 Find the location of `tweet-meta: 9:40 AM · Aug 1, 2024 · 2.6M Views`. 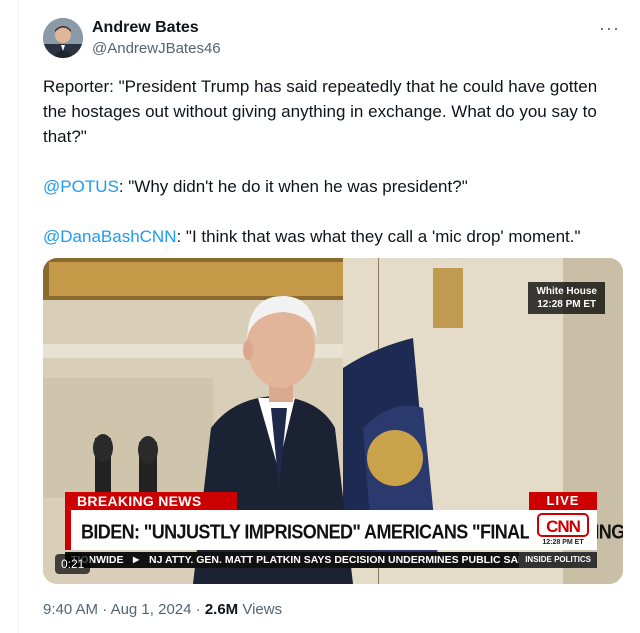

tweet-meta: 9:40 AM · Aug 1, 2024 · 2.6M Views is located at coordinates (162, 610).